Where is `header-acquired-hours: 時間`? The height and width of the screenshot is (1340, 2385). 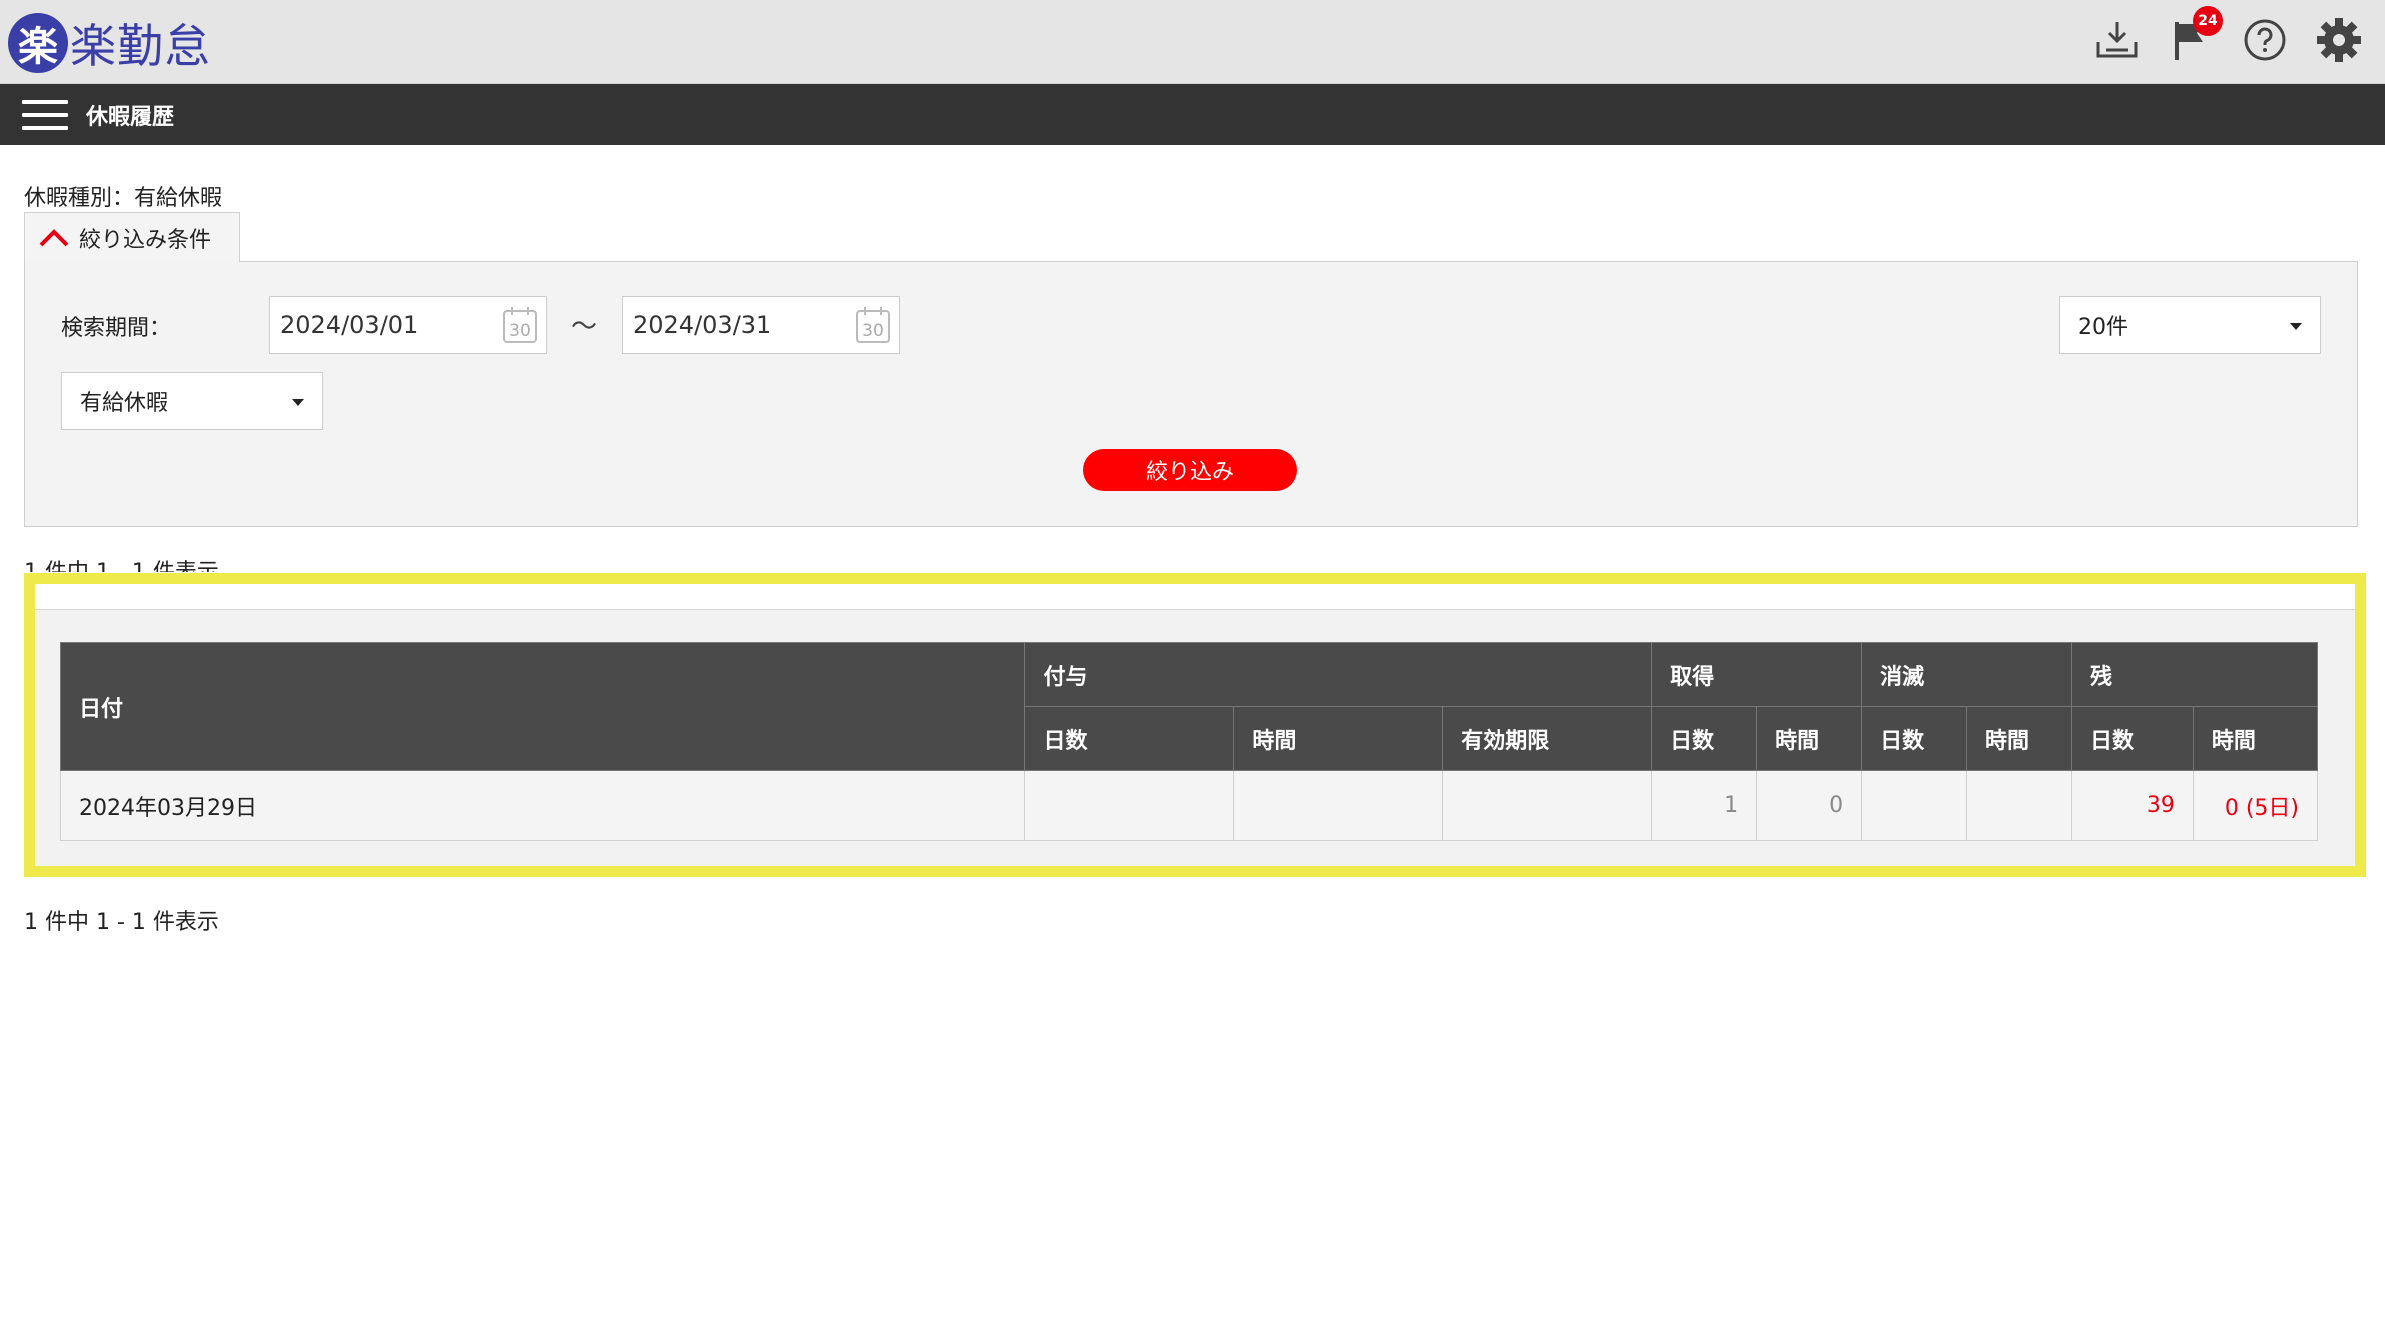
header-acquired-hours: 時間 is located at coordinates (1809, 738).